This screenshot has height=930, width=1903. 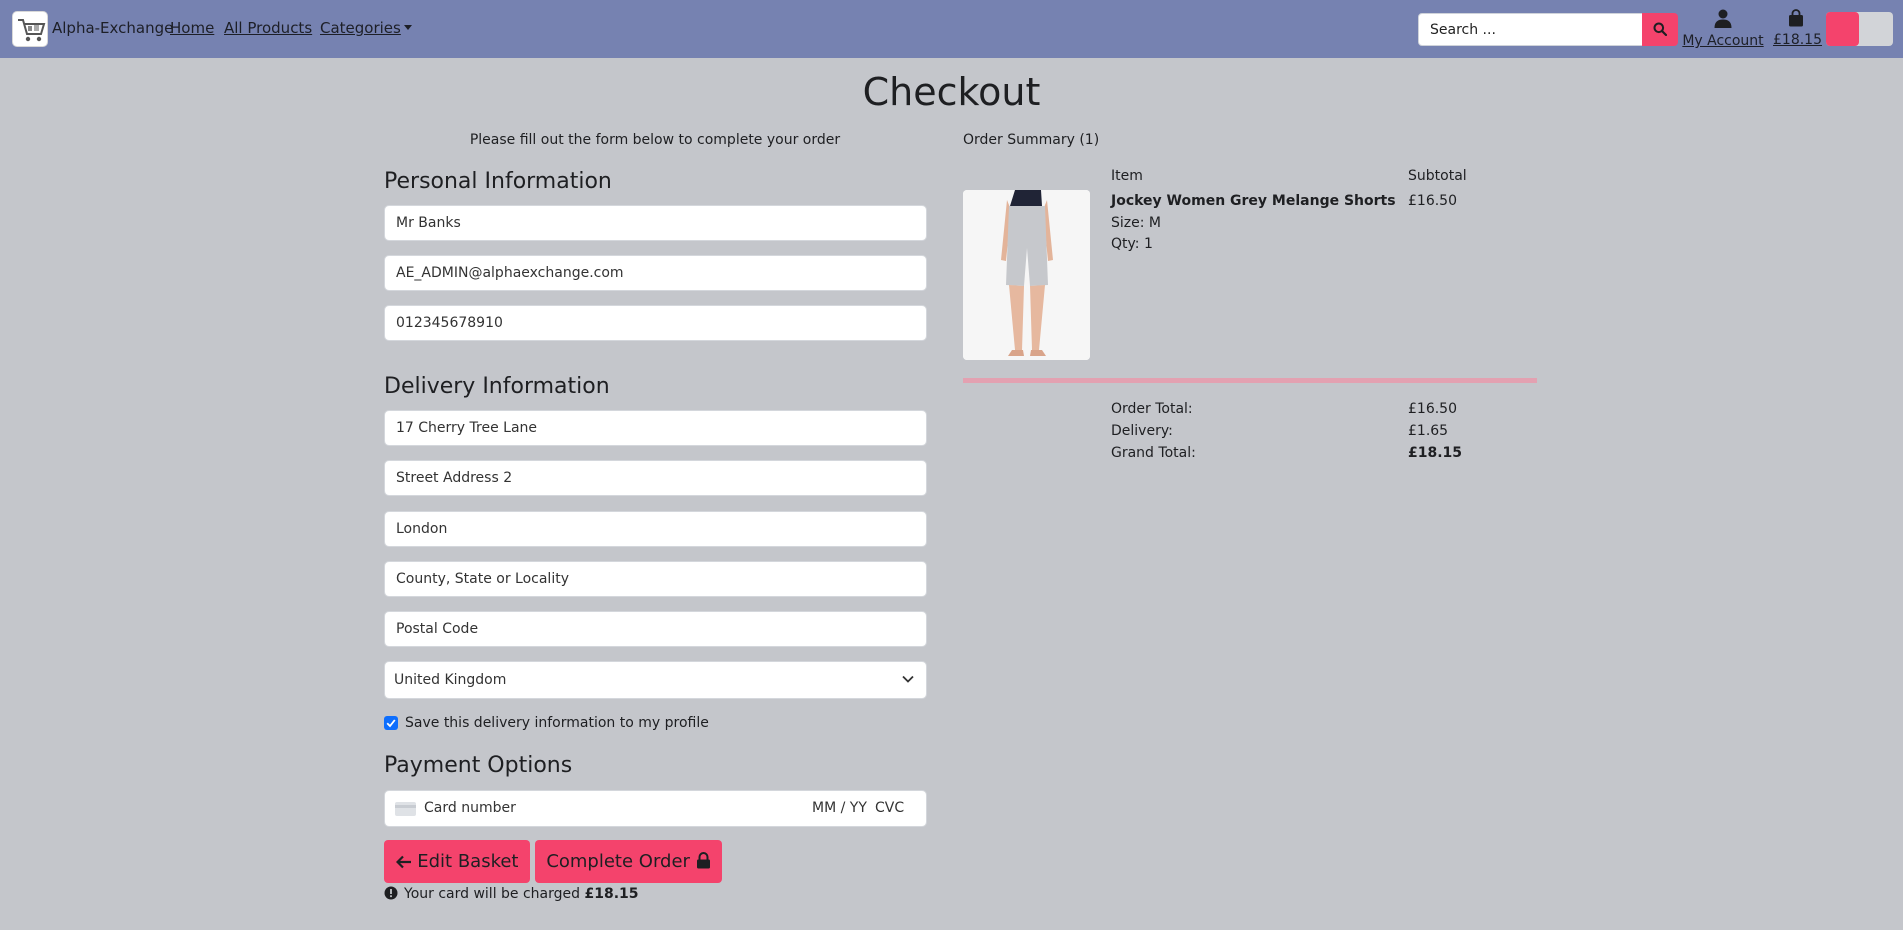 I want to click on product-subtotal: £16.50, so click(x=1432, y=201).